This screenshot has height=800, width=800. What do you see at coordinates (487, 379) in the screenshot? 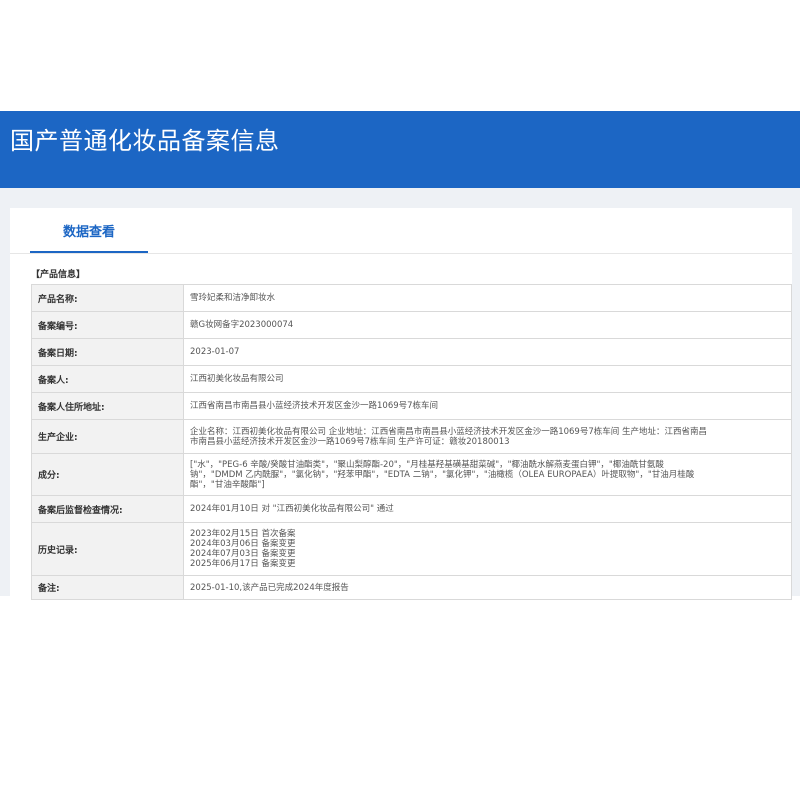
I see `row-value-filer: 江西初美化妆品有限公司` at bounding box center [487, 379].